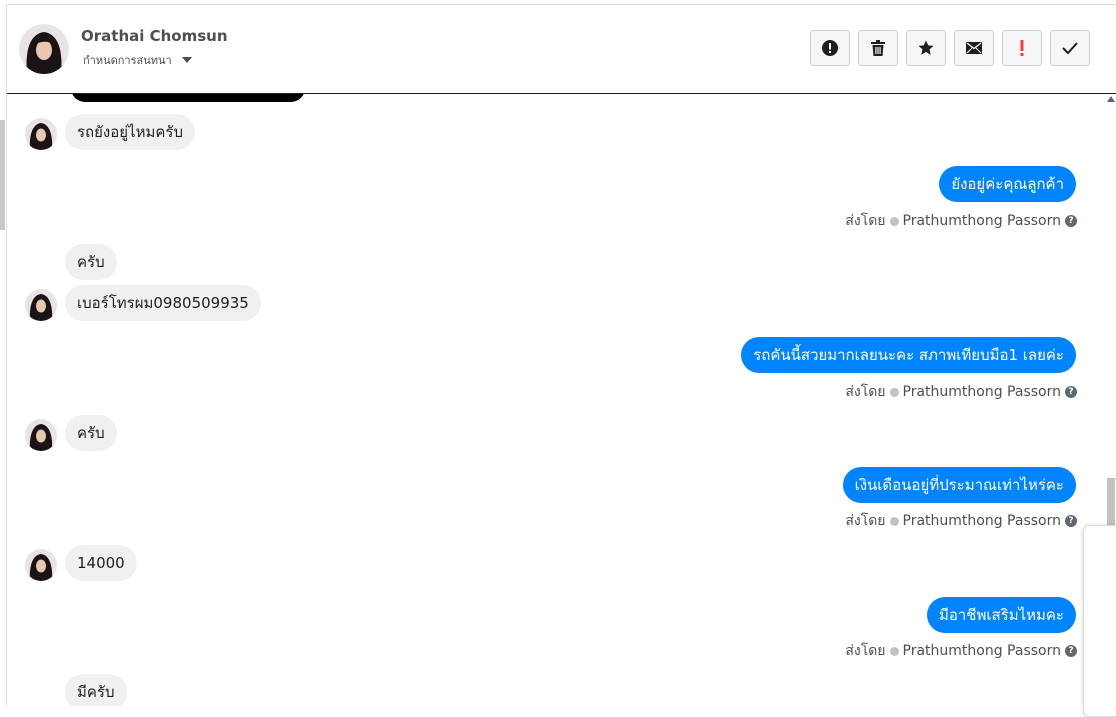 Image resolution: width=1116 pixels, height=717 pixels. Describe the element at coordinates (2, 175) in the screenshot. I see `left-scrollbar` at that location.